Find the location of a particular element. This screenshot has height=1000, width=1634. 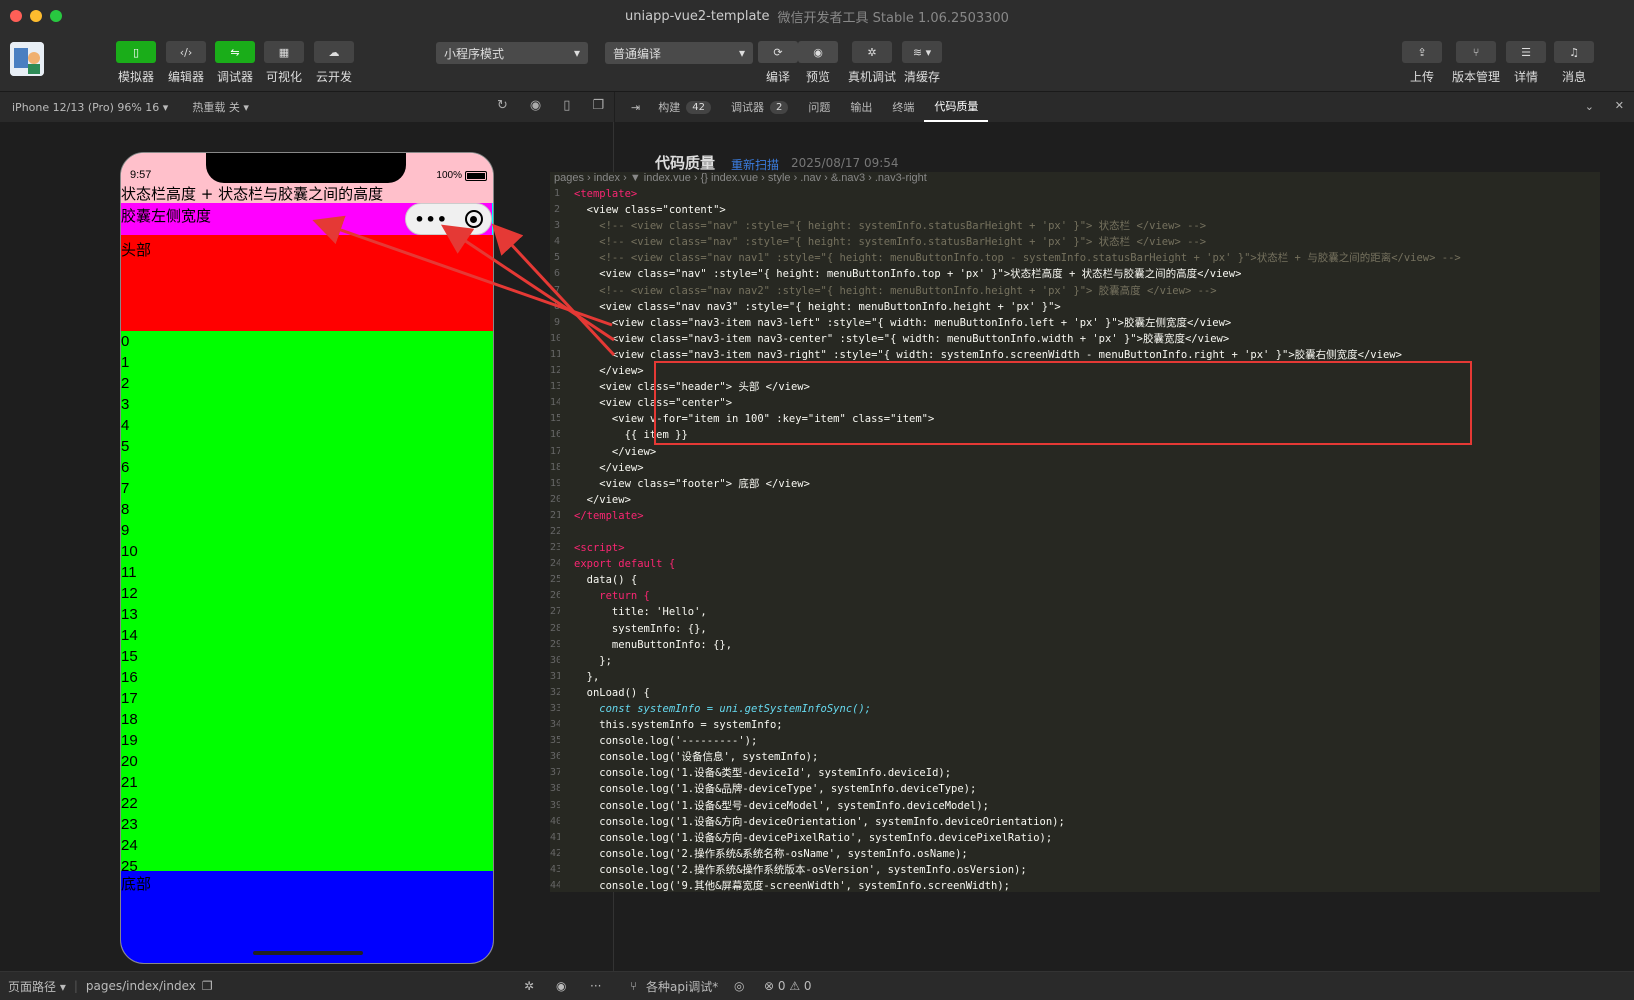

line-number: 15 is located at coordinates (555, 419).